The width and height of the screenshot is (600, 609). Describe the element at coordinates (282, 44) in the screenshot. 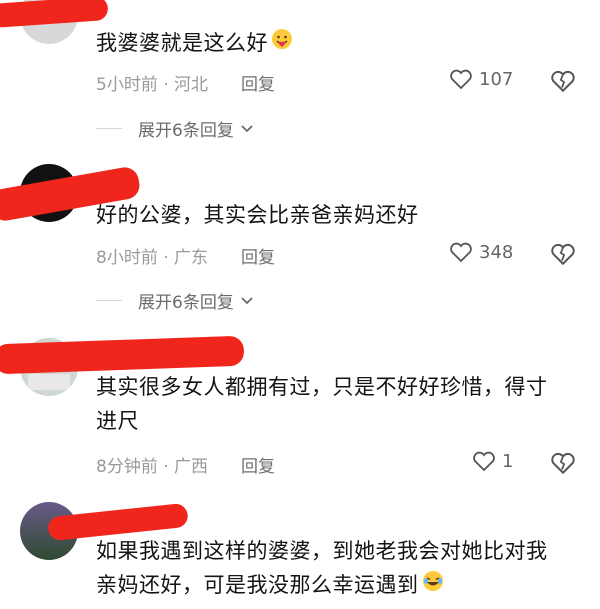

I see `hug-heart-emoji` at that location.